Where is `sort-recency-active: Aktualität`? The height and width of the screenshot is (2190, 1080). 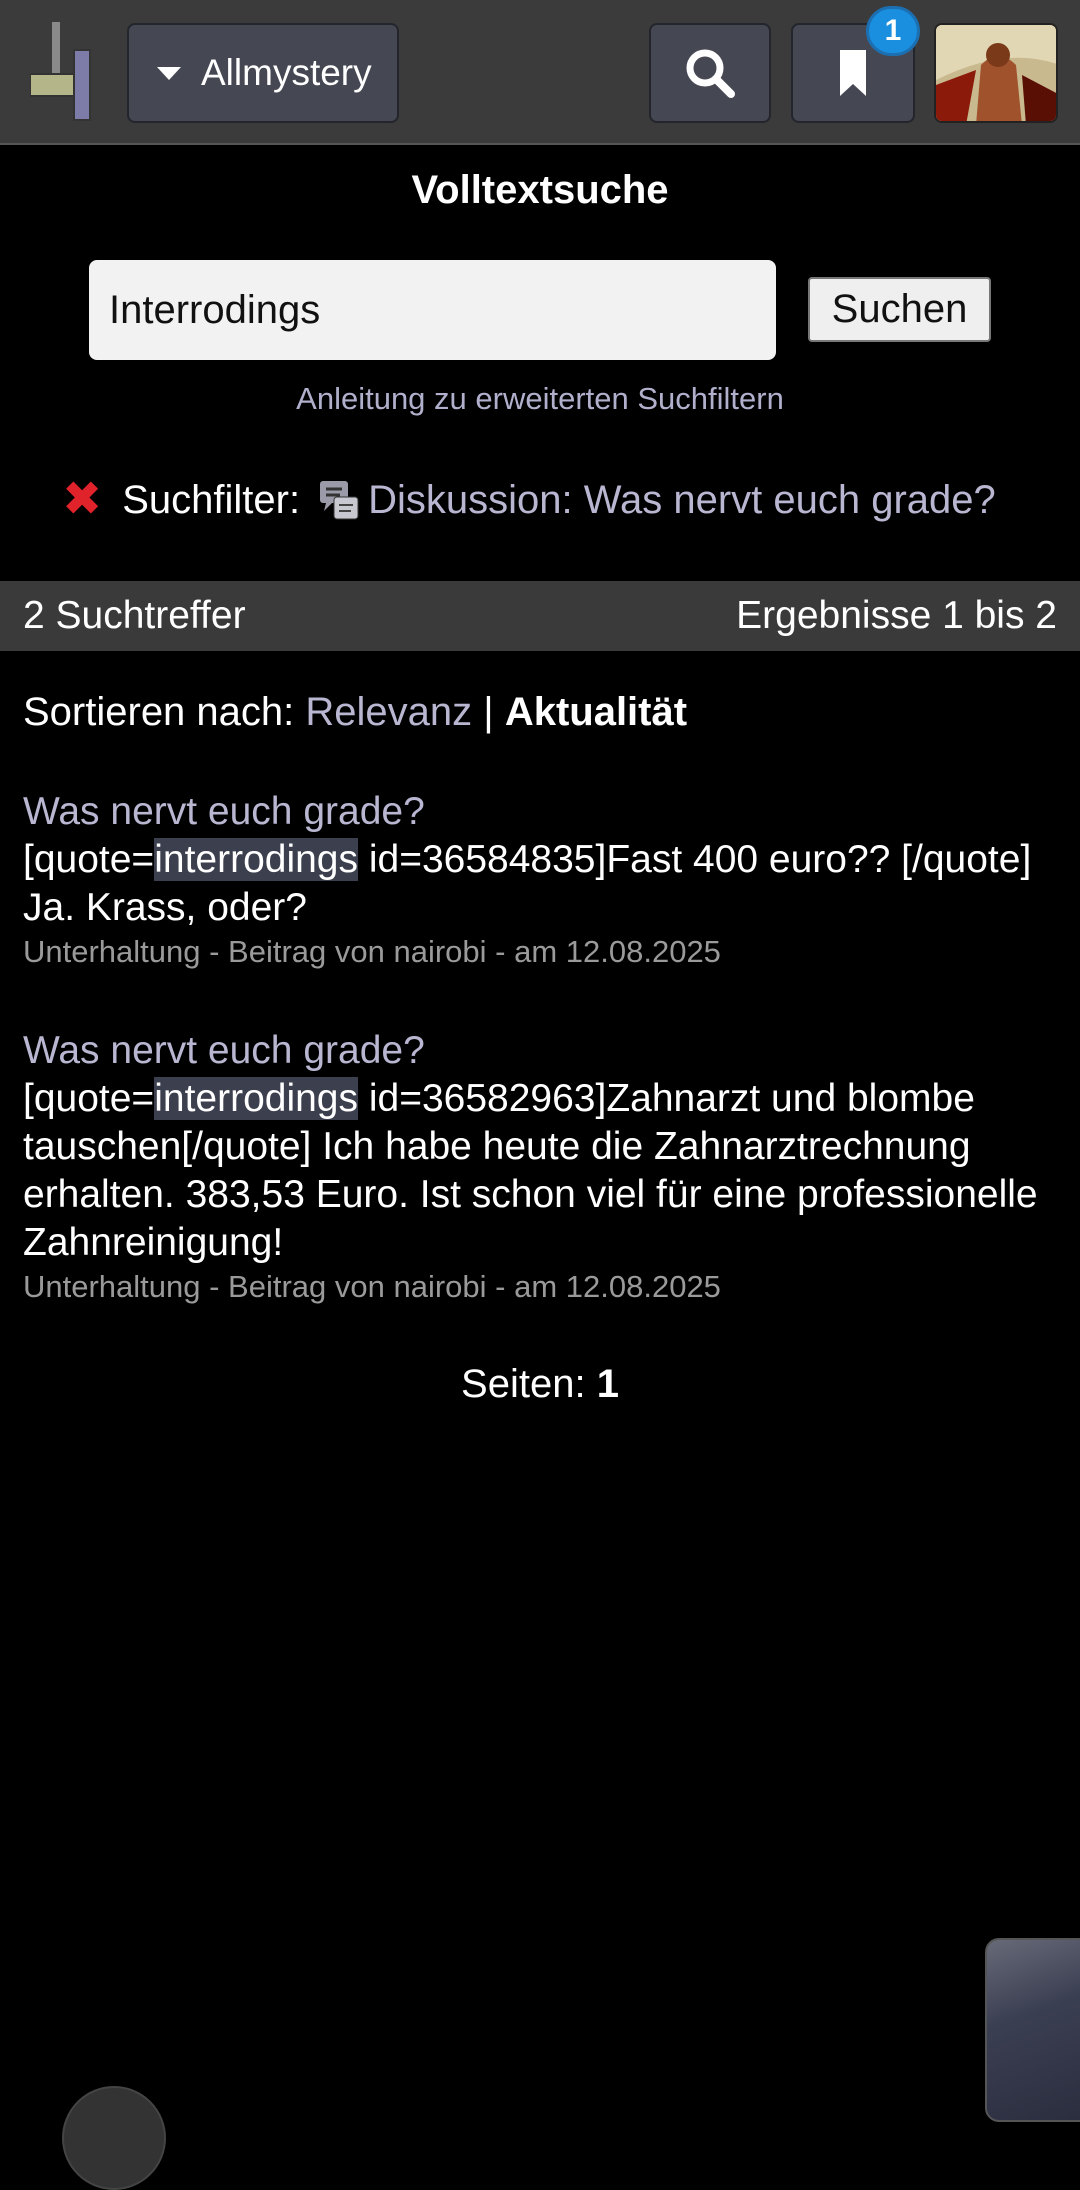
sort-recency-active: Aktualität is located at coordinates (596, 712).